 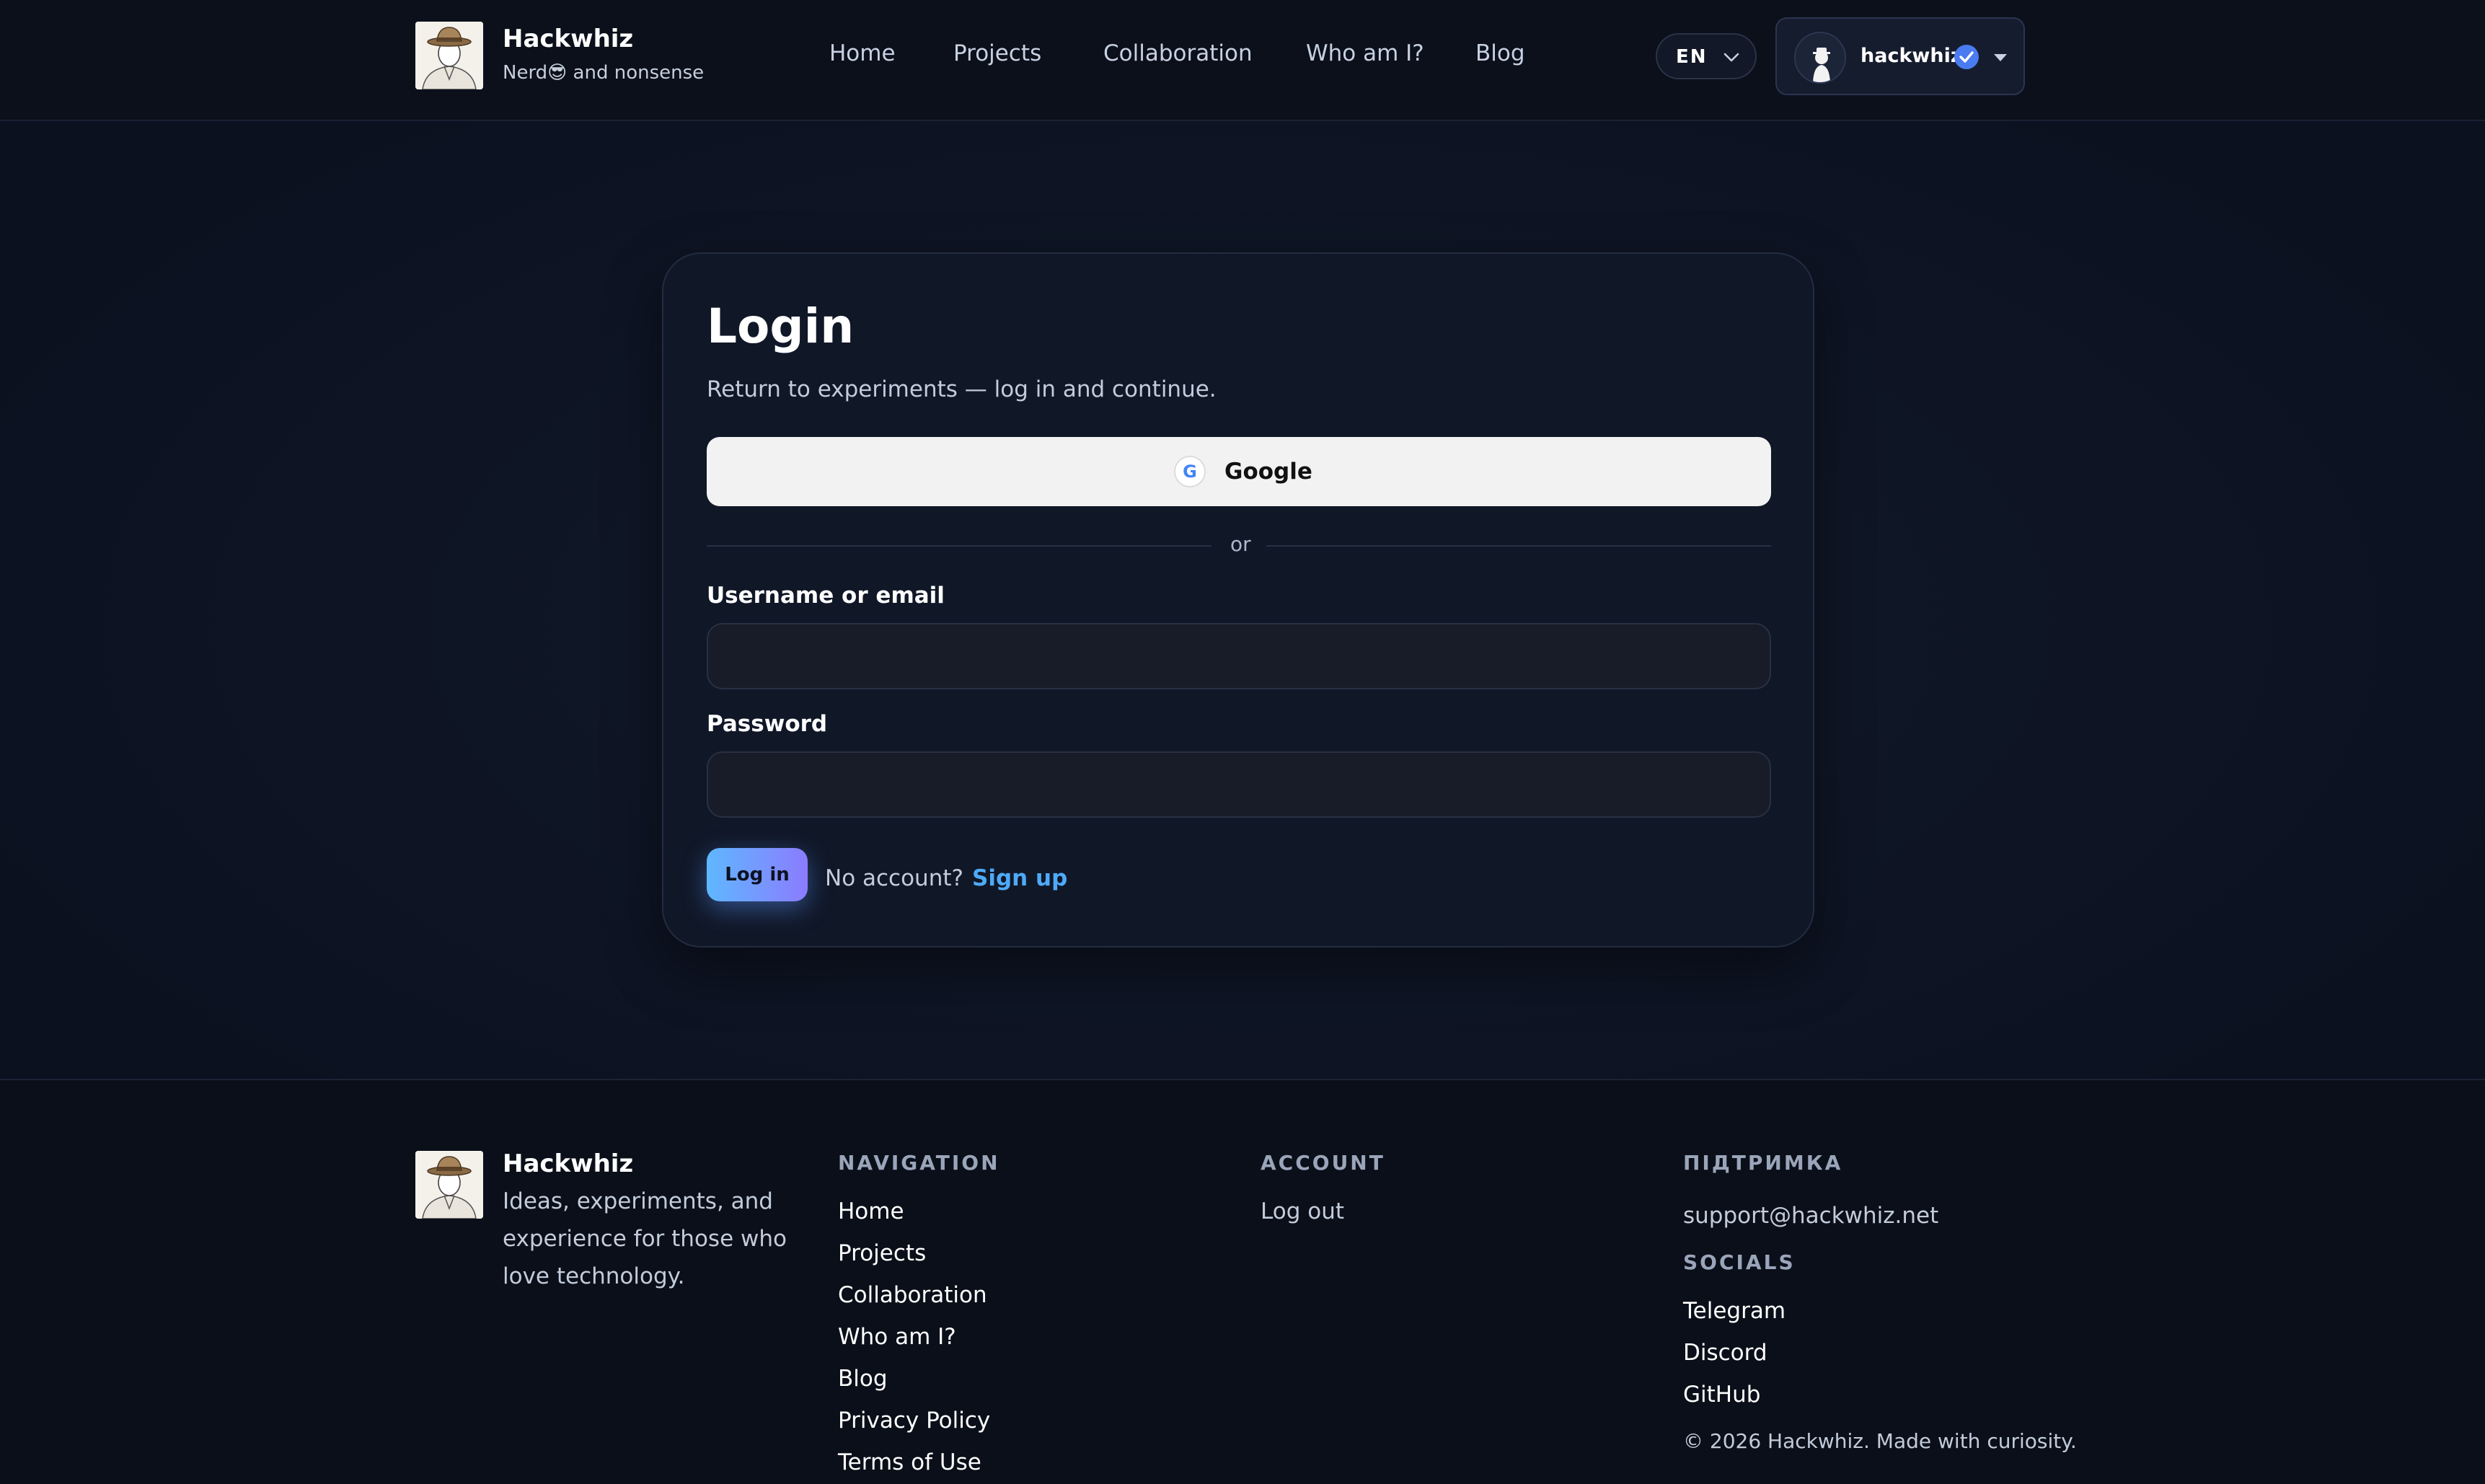 I want to click on footer-copyright: © 2026 Hackwhiz. Made with curiosity., so click(x=1880, y=1441).